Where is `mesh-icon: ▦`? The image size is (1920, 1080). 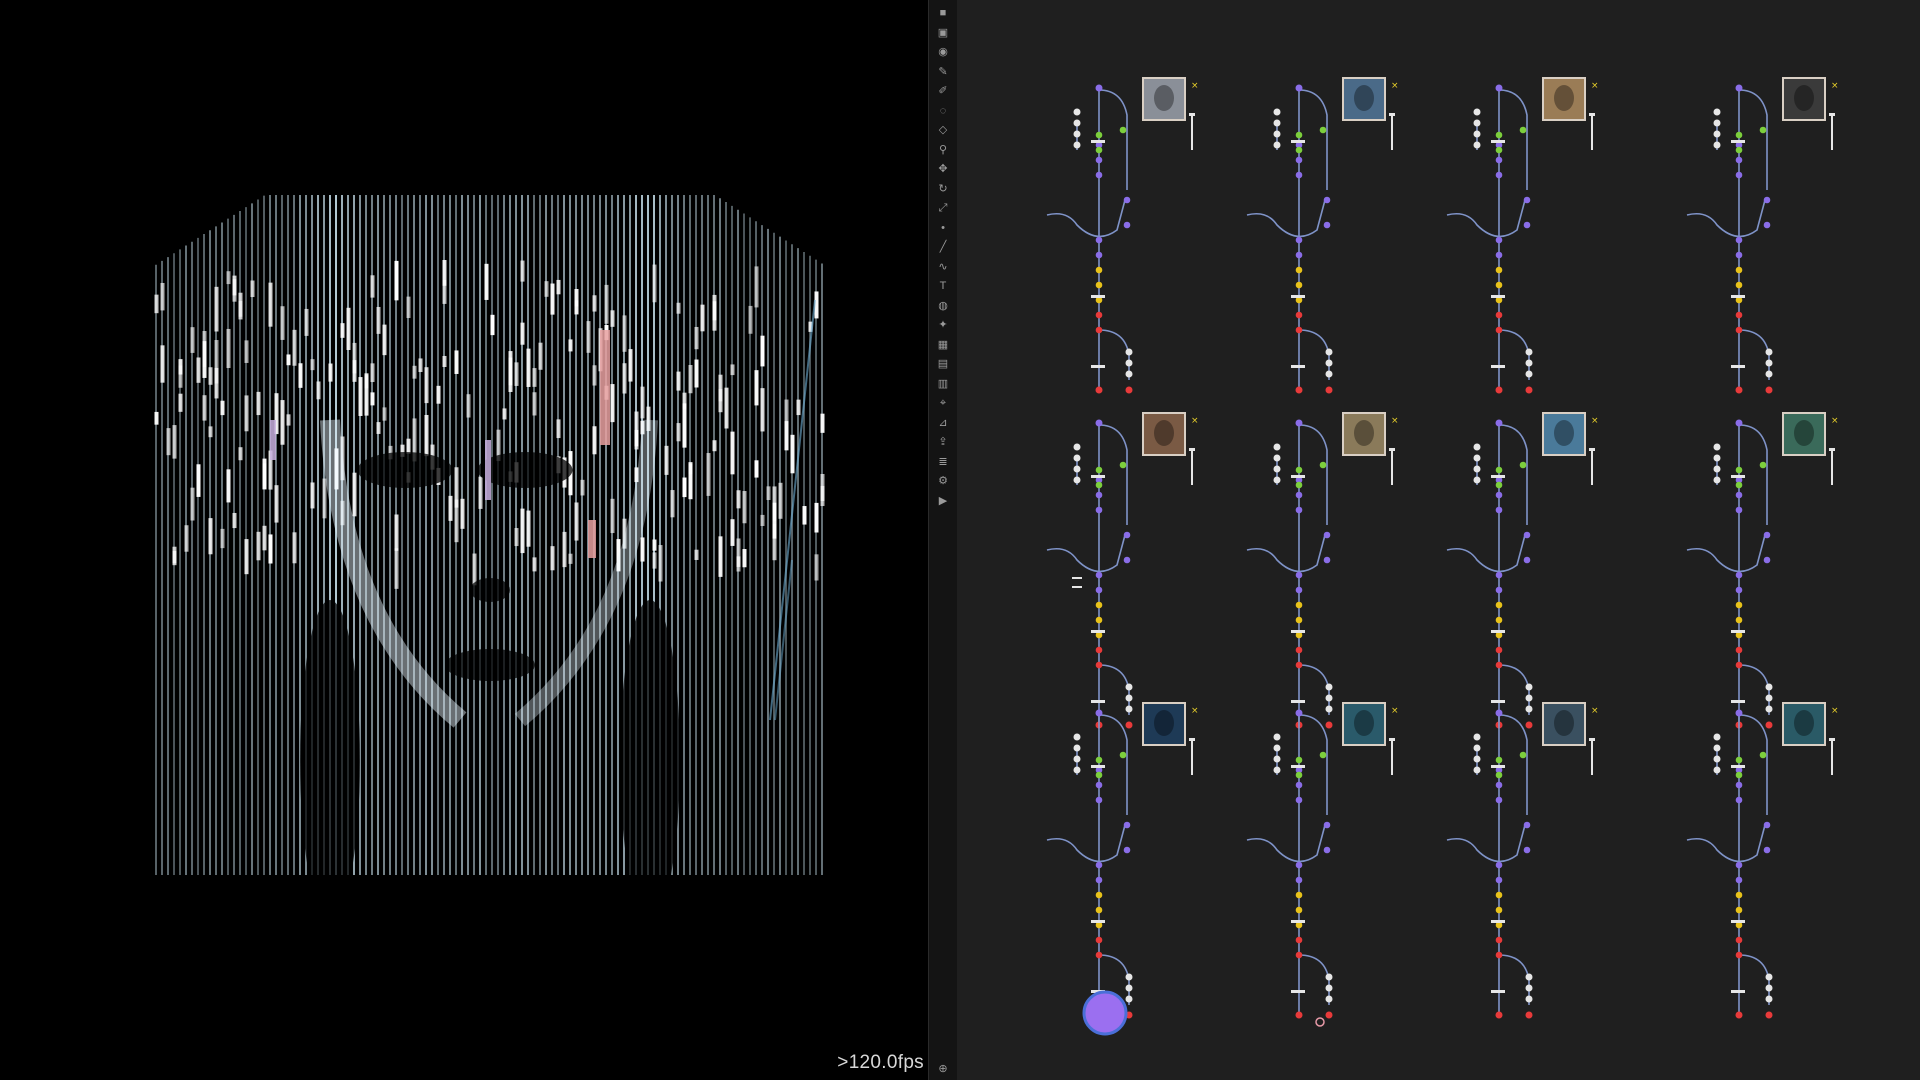
mesh-icon: ▦ is located at coordinates (943, 345).